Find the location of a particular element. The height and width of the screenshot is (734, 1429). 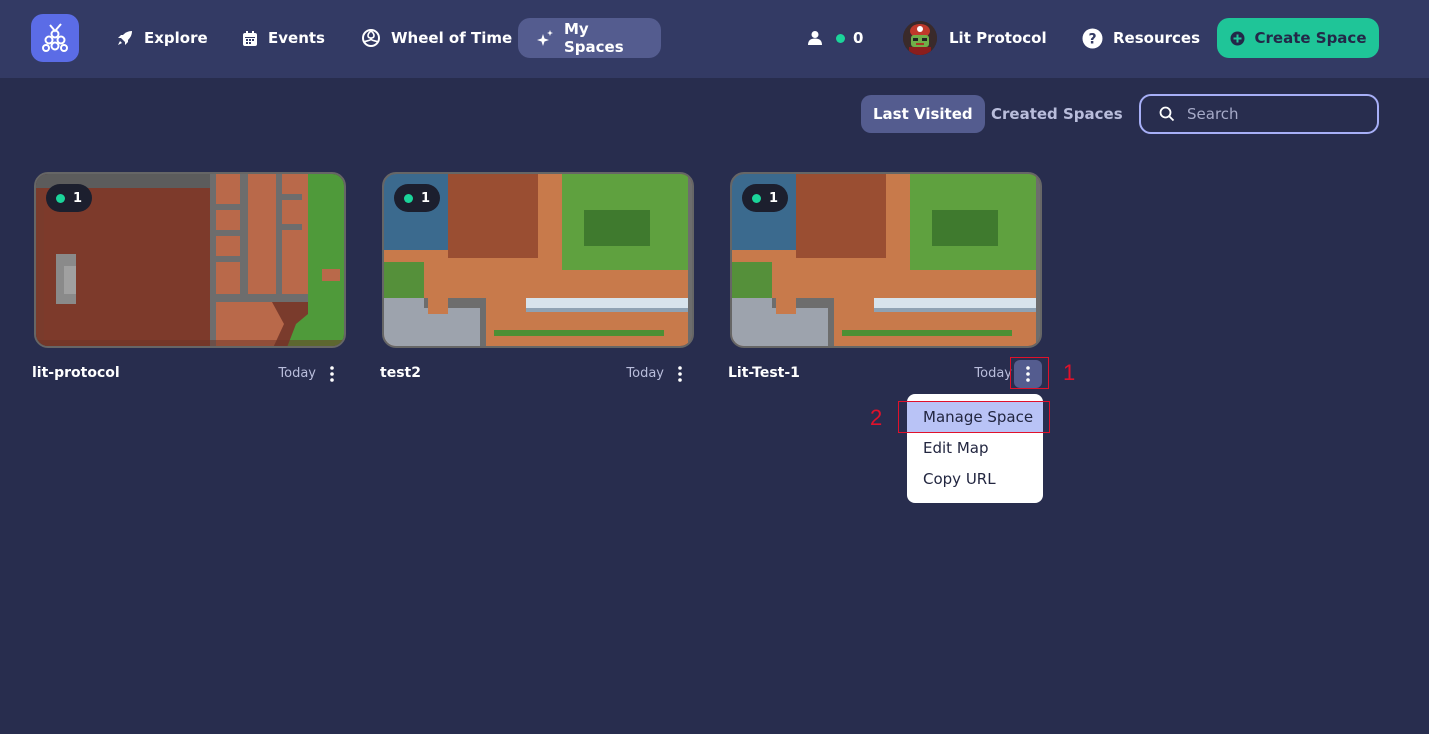

menu-item-label: Edit Map is located at coordinates (956, 447).